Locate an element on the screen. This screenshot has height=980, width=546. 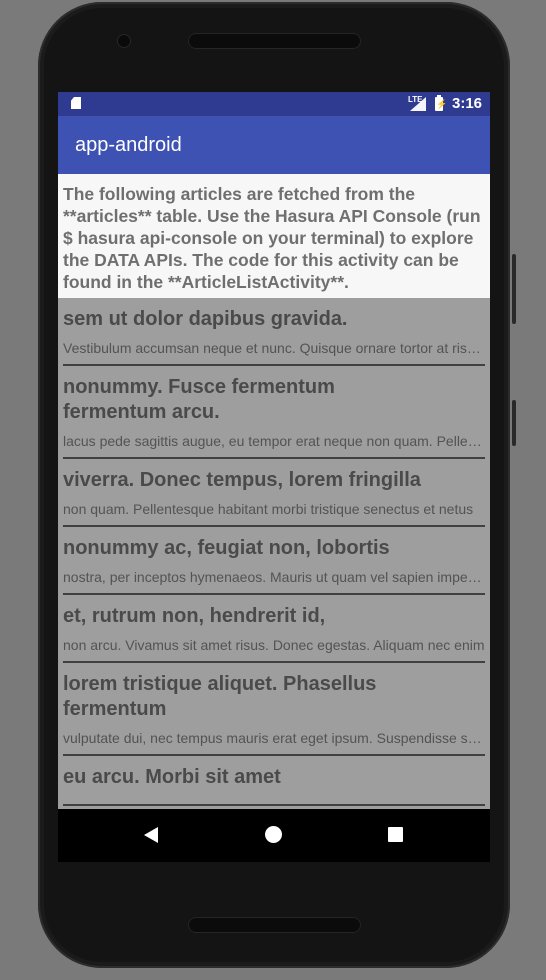
status-bar: LTE ⚡ 3:16 is located at coordinates (274, 104).